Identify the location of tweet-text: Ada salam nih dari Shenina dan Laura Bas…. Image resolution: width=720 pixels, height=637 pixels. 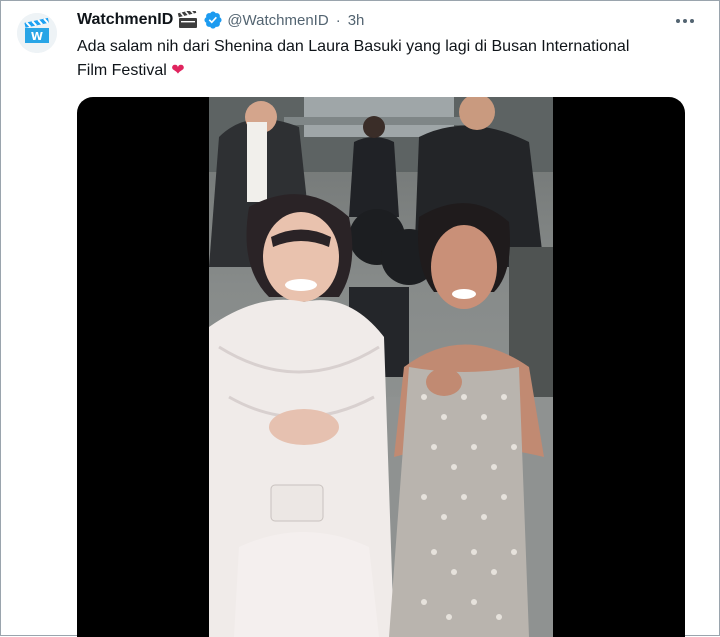
(357, 59).